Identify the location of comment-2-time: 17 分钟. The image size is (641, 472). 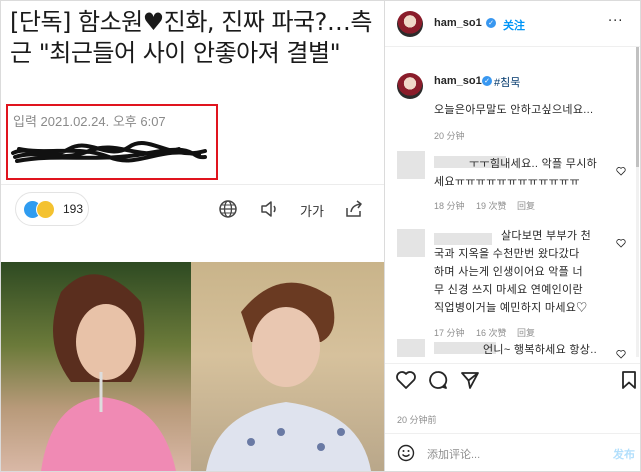
(449, 333).